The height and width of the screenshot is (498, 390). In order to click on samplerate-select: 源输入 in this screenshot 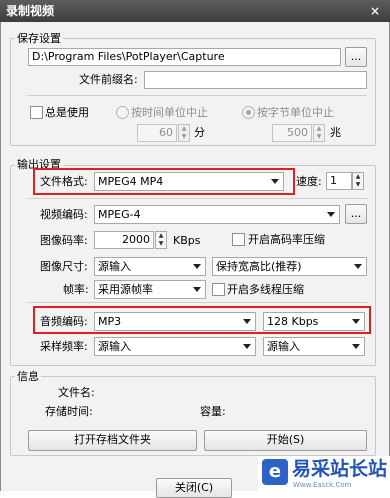, I will do `click(175, 346)`.